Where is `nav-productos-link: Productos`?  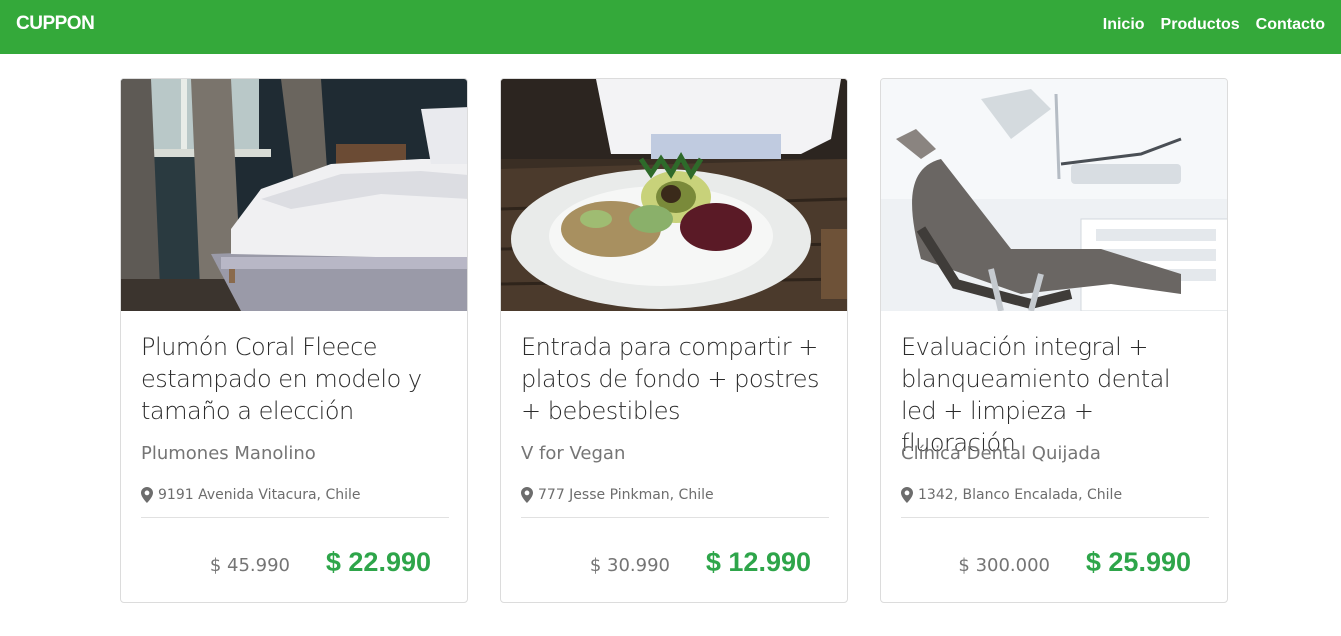
nav-productos-link: Productos is located at coordinates (1200, 25).